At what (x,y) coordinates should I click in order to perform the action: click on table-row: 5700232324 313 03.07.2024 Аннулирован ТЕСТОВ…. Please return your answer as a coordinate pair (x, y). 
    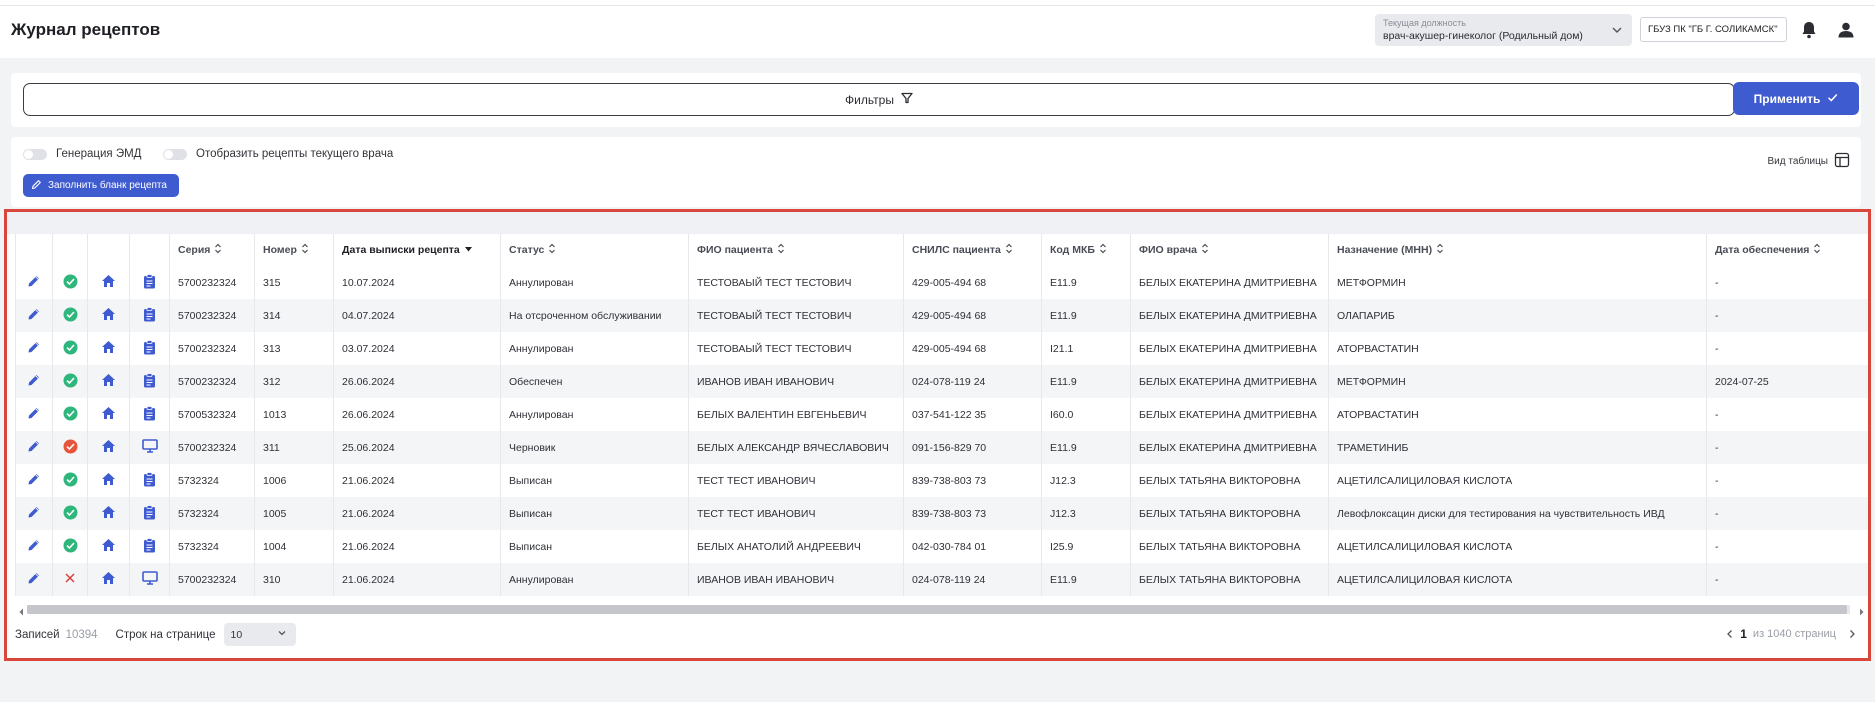
    Looking at the image, I should click on (941, 348).